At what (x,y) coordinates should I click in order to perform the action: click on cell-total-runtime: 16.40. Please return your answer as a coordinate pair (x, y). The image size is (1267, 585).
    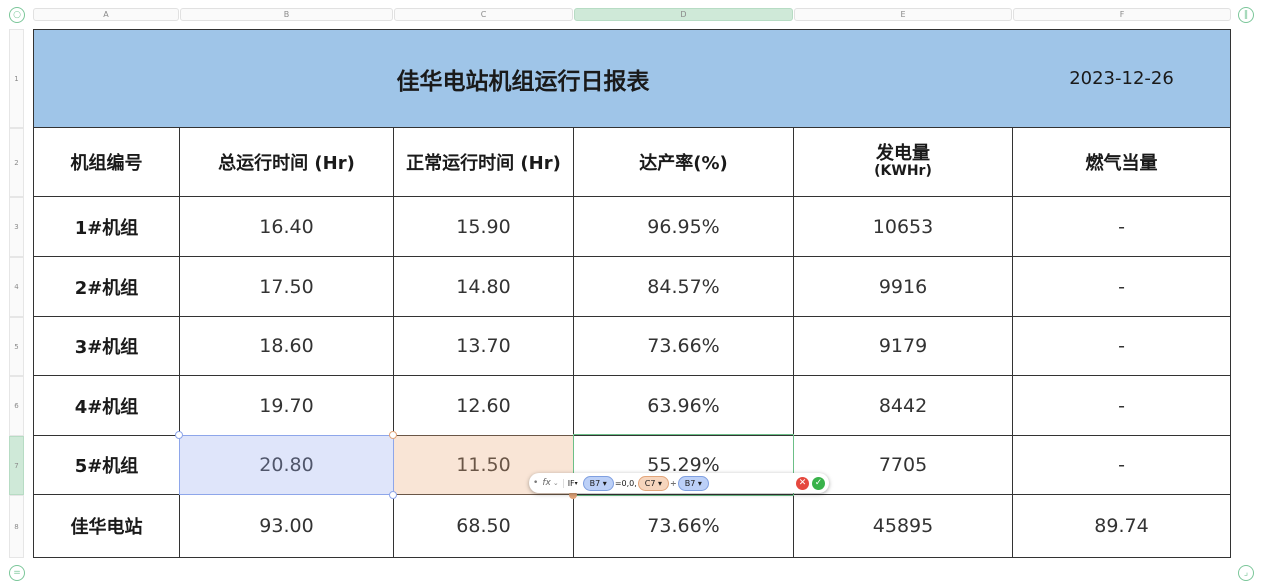
    Looking at the image, I should click on (287, 227).